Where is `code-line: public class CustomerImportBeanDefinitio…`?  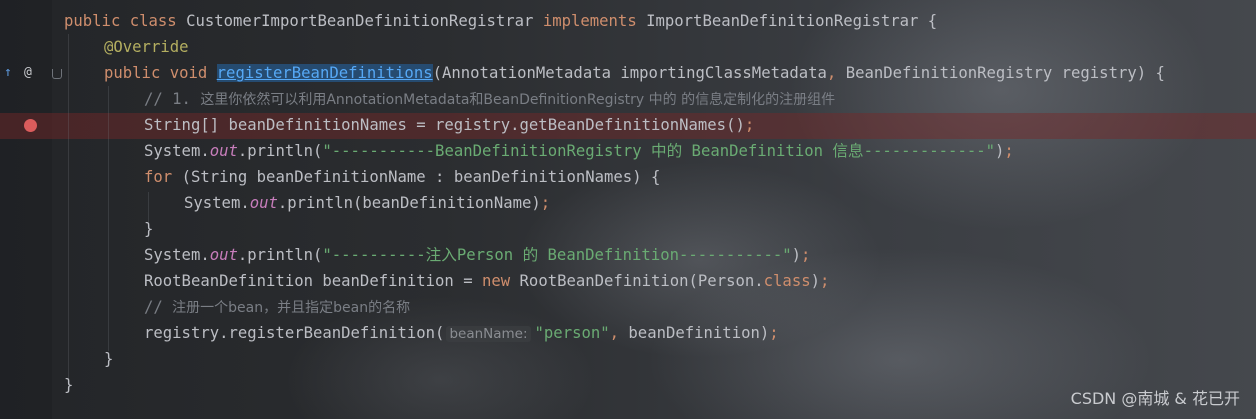
code-line: public class CustomerImportBeanDefinitio… is located at coordinates (500, 21).